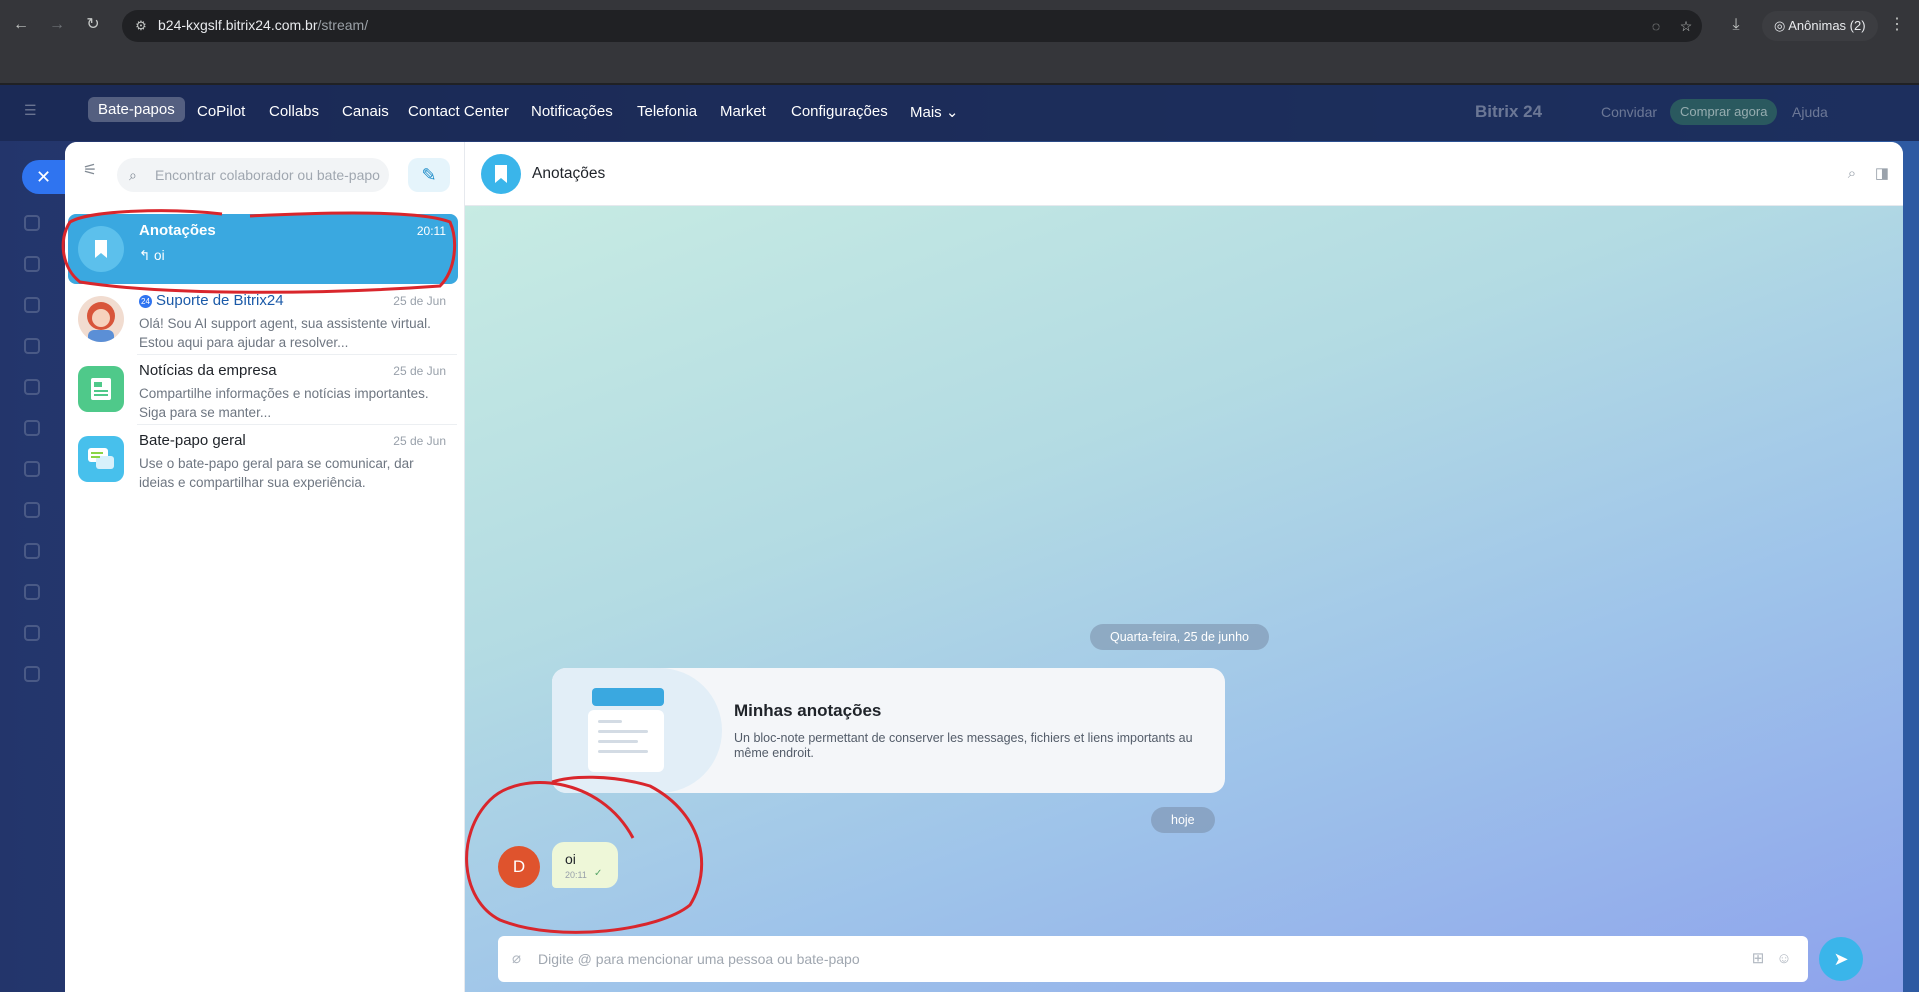 Image resolution: width=1919 pixels, height=992 pixels. I want to click on star-icon: ☆, so click(1686, 26).